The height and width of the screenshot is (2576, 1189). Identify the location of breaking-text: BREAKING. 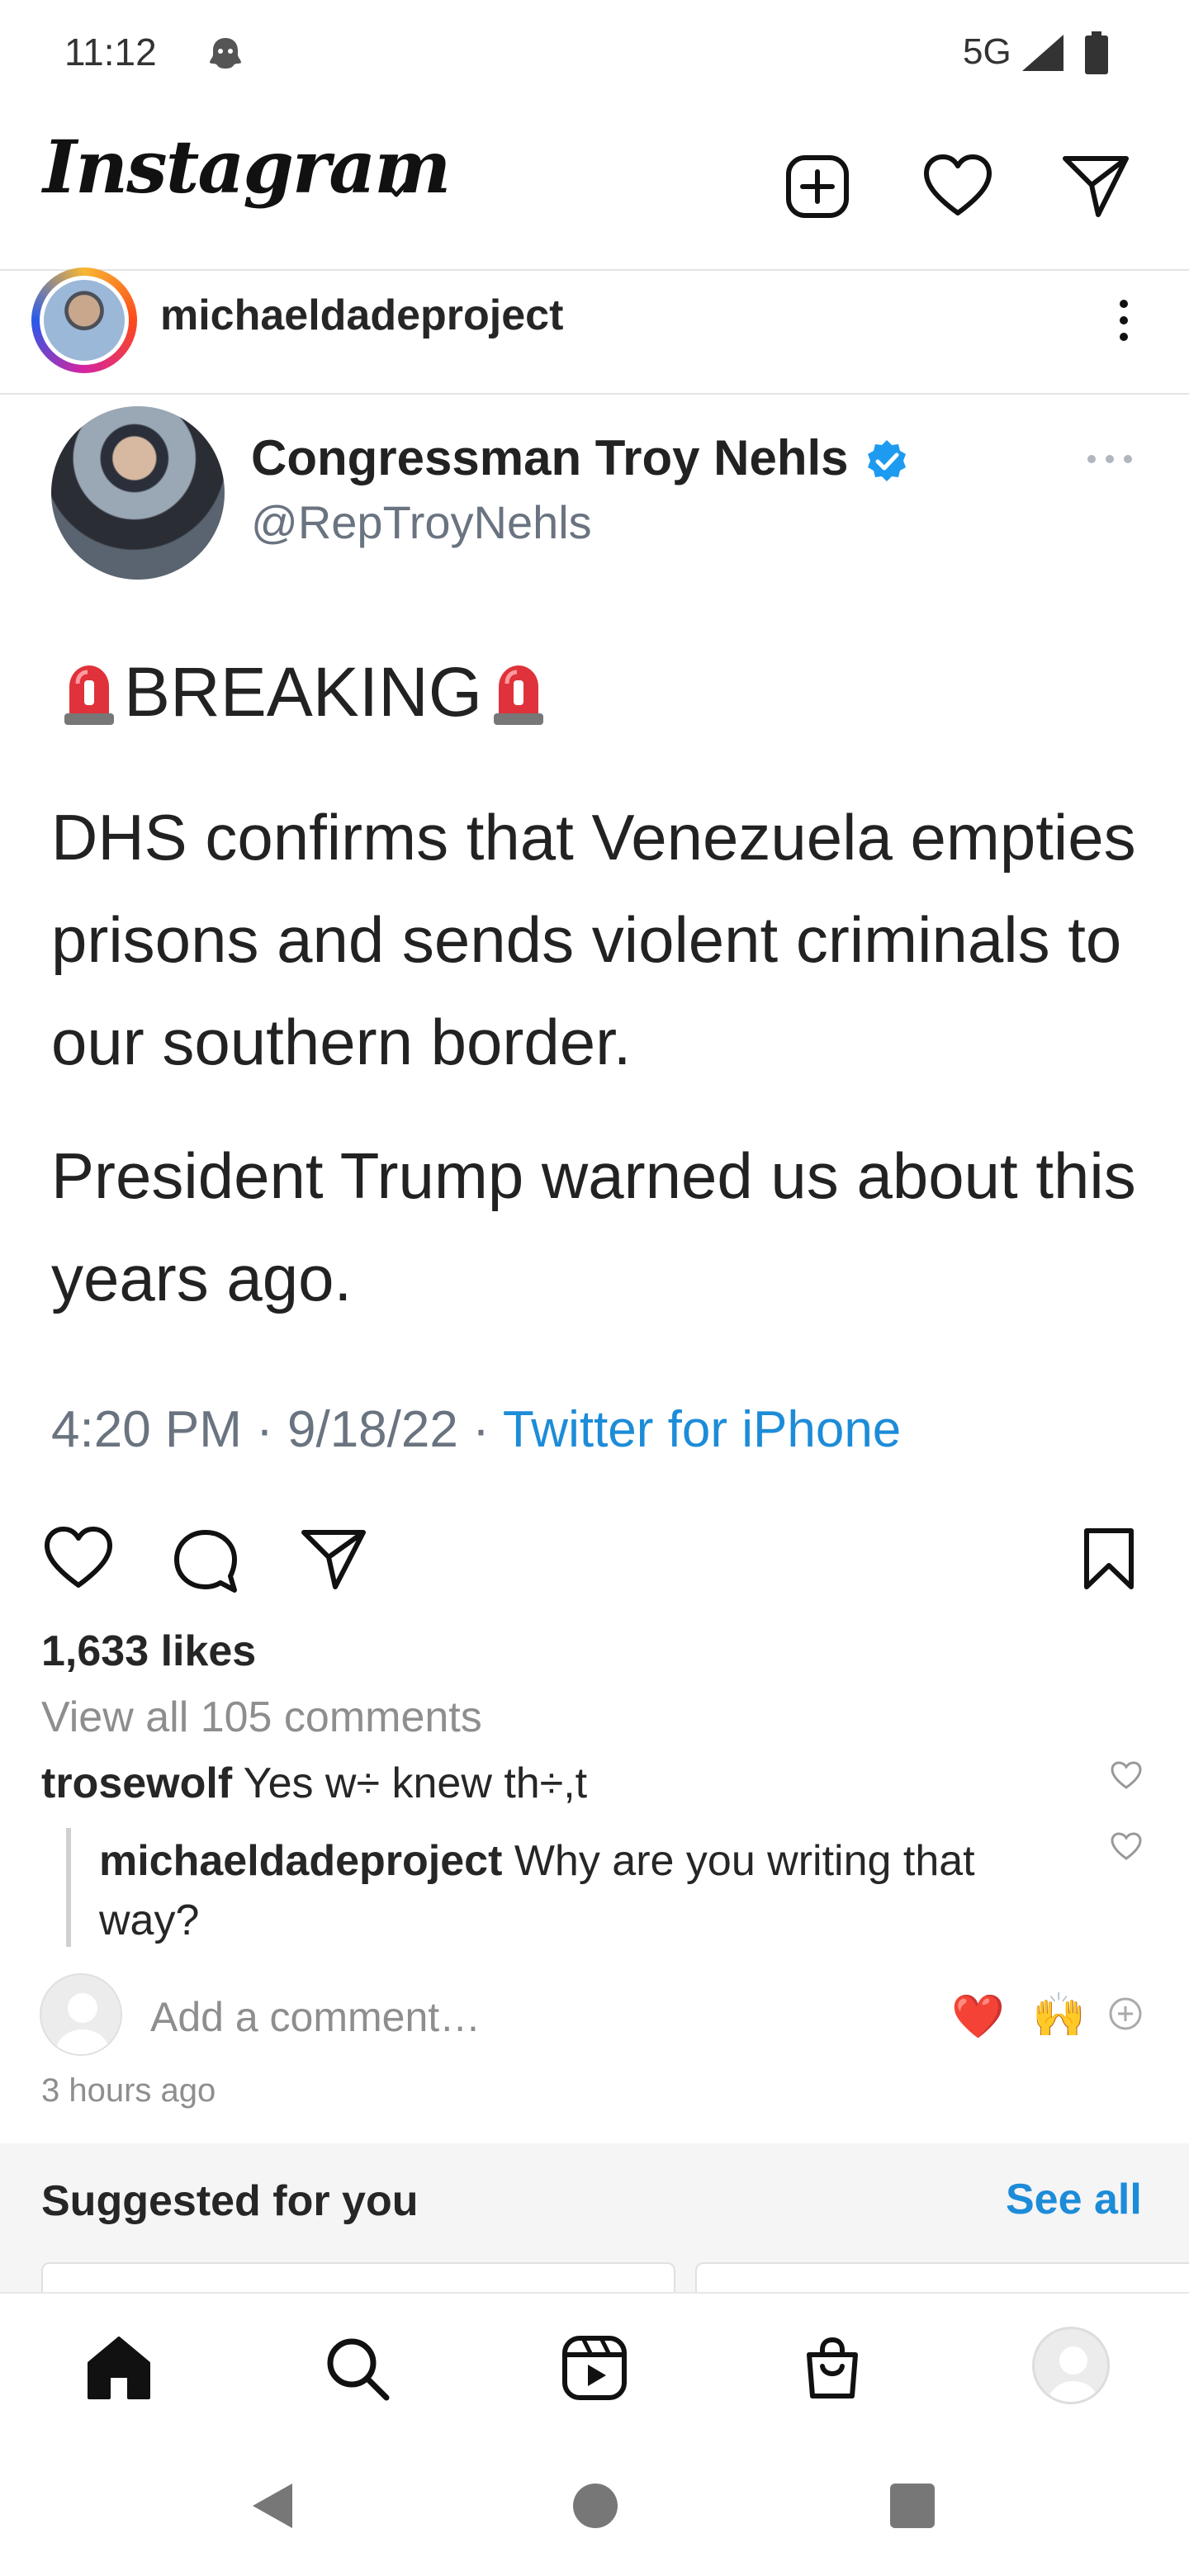
(303, 692).